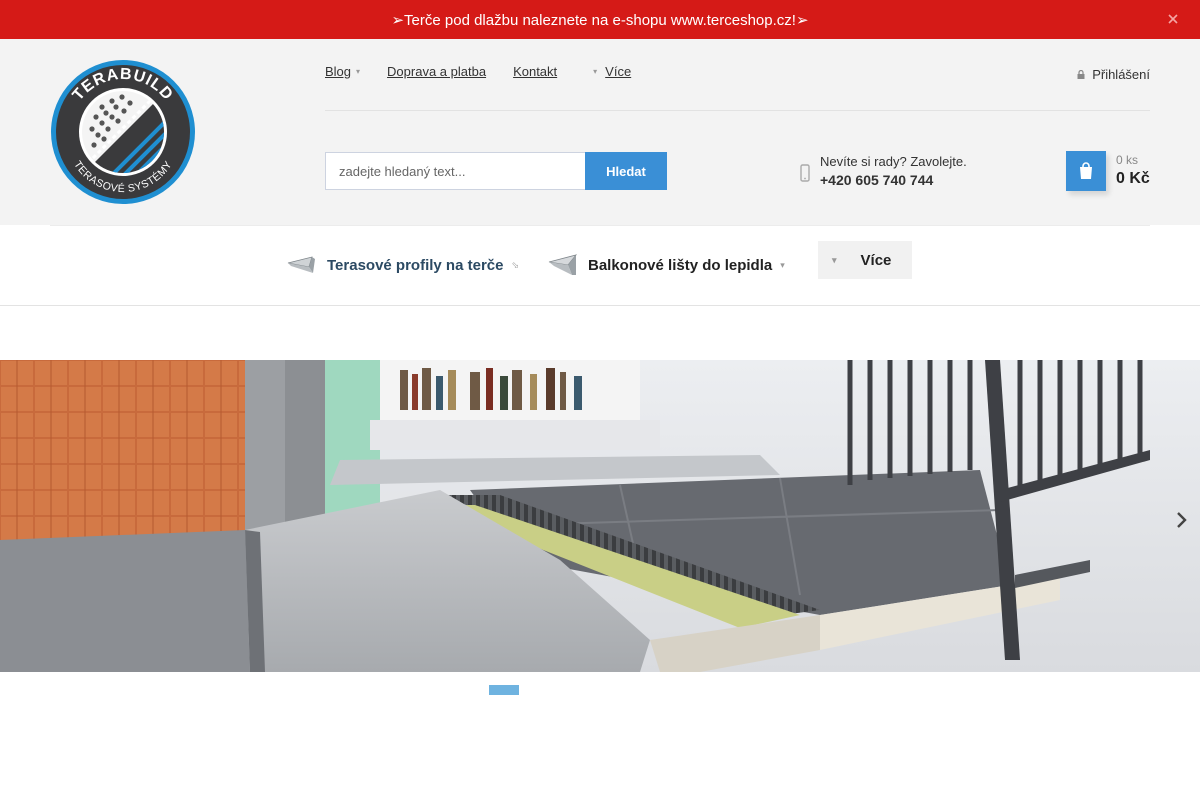 This screenshot has width=1200, height=800. I want to click on toplink-blog-label: Blog, so click(338, 71).